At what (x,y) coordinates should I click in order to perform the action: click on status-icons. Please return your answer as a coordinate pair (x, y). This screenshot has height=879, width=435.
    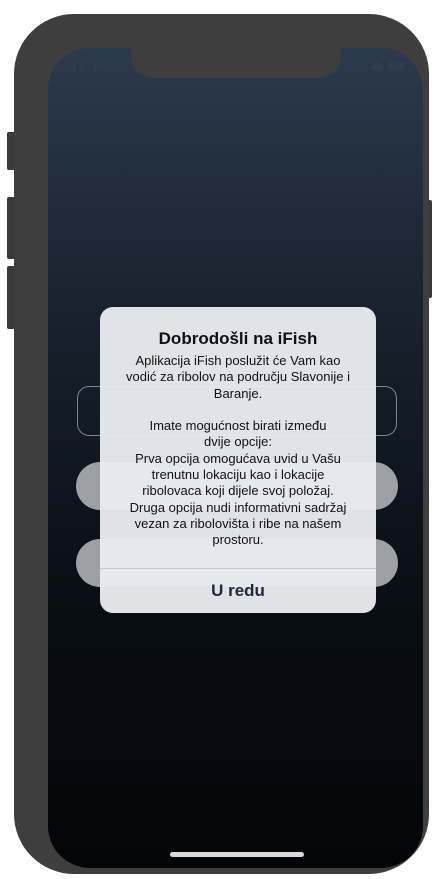
    Looking at the image, I should click on (388, 66).